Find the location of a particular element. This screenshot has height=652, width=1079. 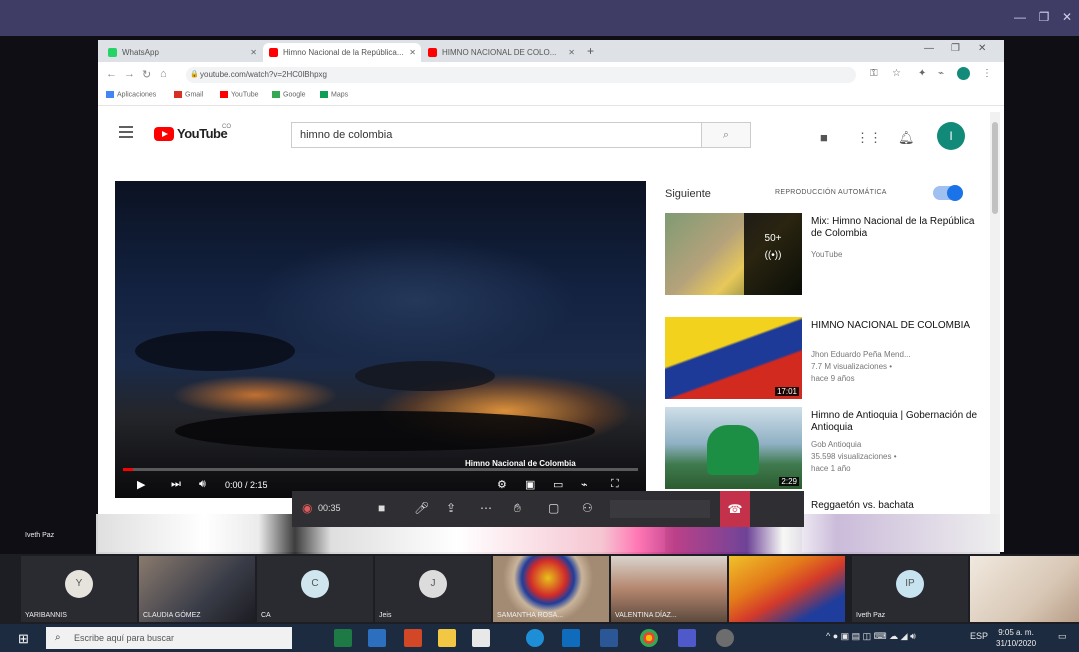

system-tray-icons: ^ ● ▣ ▤ ◫ ⌨ ☁ ◢ 🔊︎ is located at coordinates (871, 636).